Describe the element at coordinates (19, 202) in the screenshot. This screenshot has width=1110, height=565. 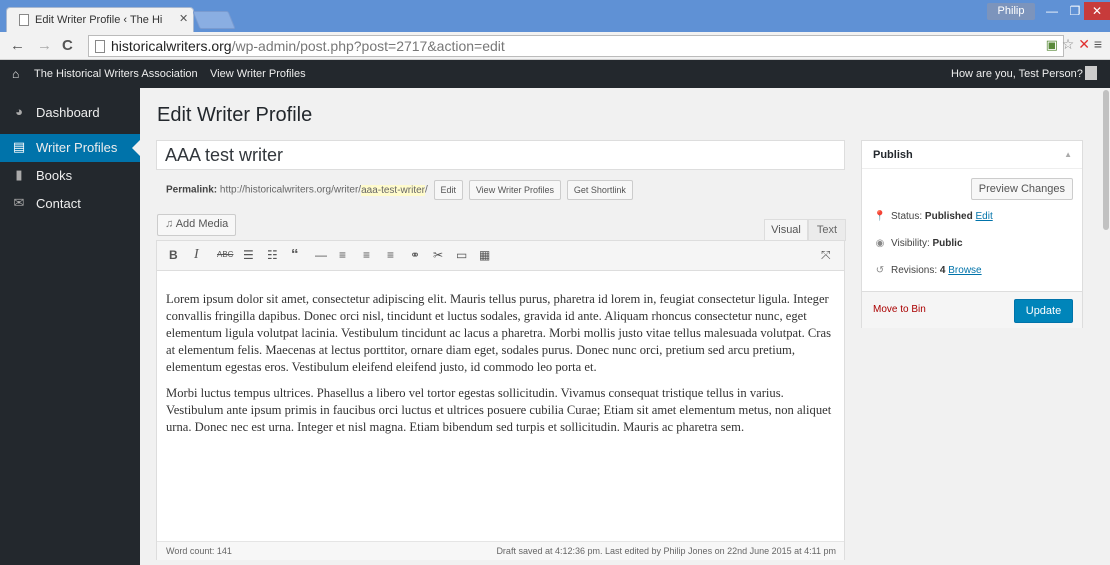
I see `mail-icon: ✉` at that location.